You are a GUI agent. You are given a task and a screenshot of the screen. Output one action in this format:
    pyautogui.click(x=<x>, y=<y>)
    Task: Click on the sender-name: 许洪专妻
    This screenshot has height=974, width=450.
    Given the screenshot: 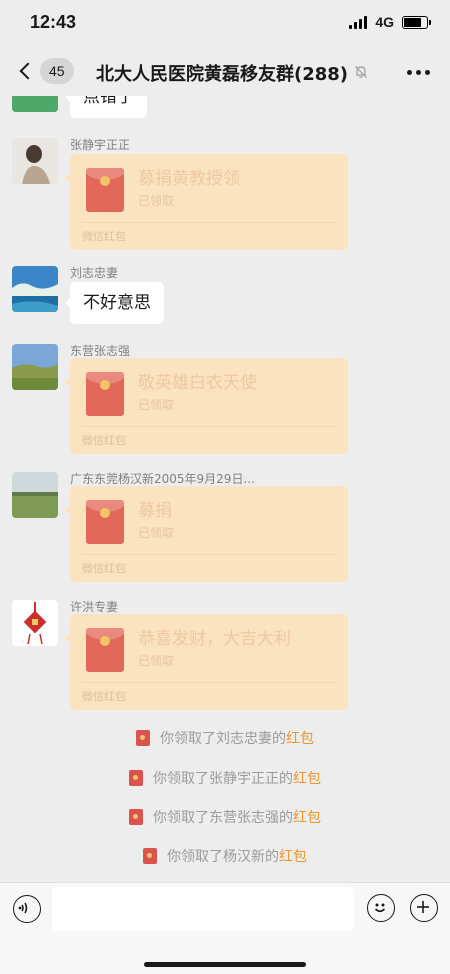 What is the action you would take?
    pyautogui.click(x=94, y=607)
    